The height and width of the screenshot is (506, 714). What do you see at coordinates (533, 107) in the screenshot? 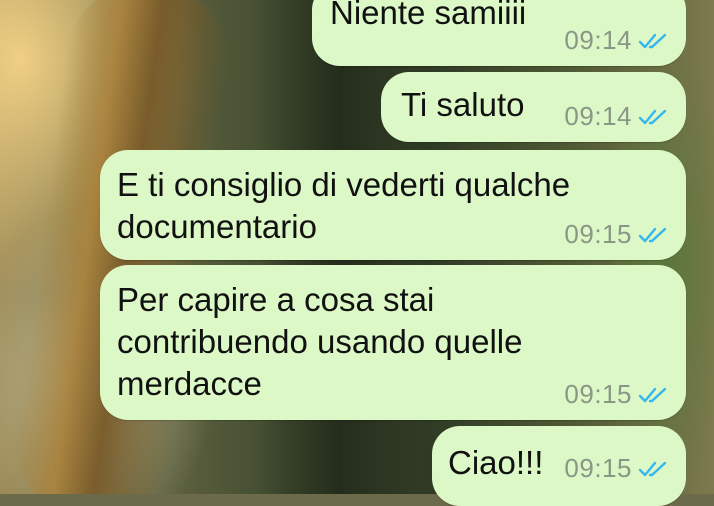
I see `outgoing-message: Ti saluto 09:14` at bounding box center [533, 107].